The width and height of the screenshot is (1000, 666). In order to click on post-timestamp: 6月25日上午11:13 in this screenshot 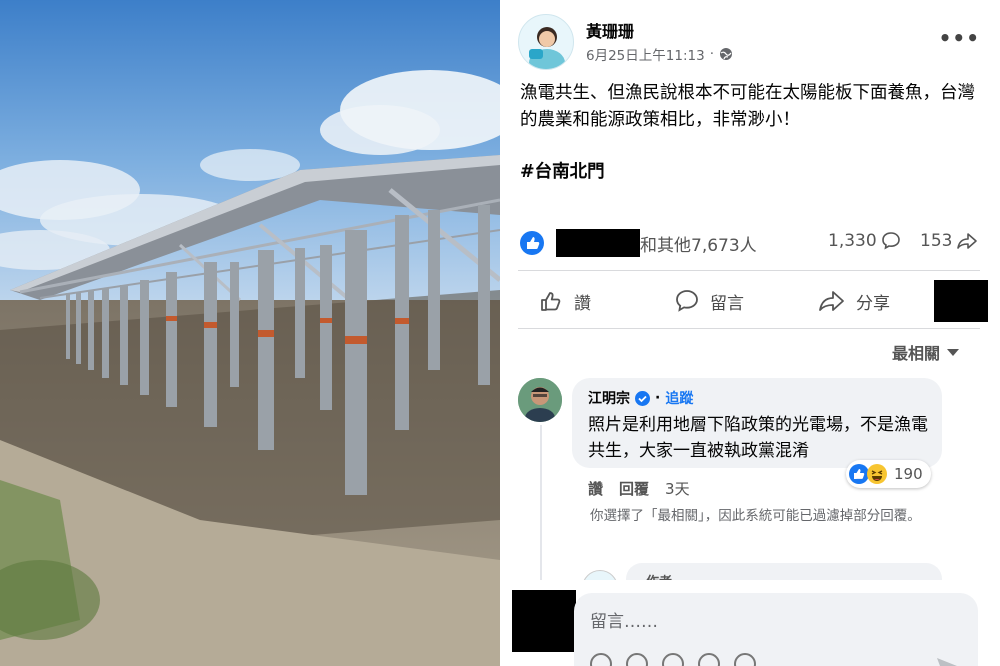, I will do `click(645, 54)`.